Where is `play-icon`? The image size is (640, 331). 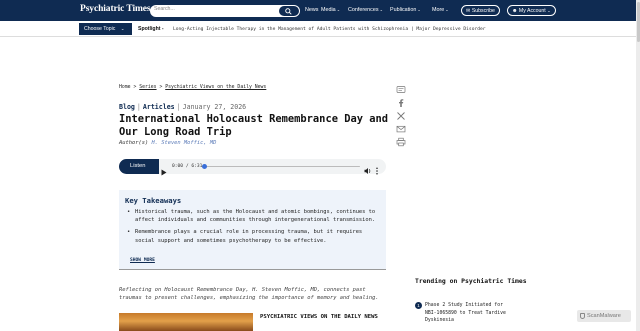
play-icon is located at coordinates (164, 172).